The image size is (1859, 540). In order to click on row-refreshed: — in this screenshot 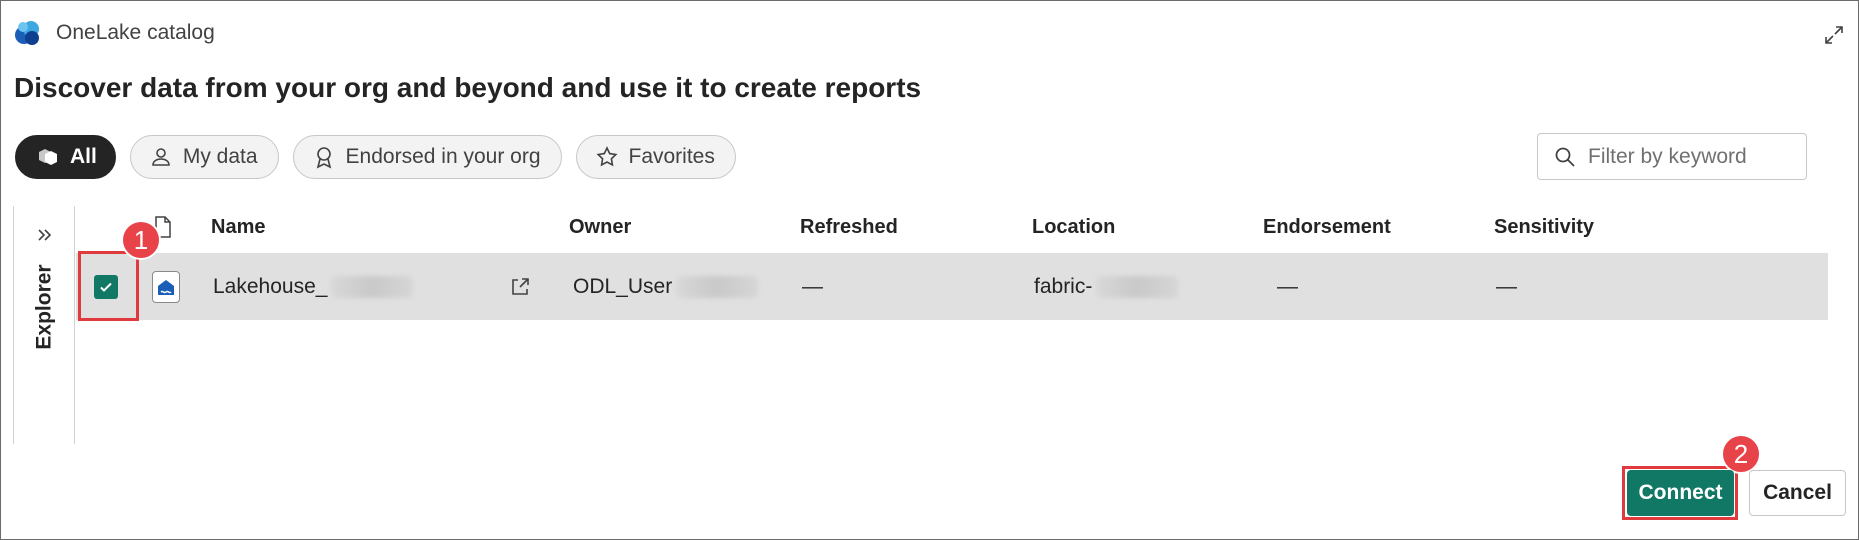, I will do `click(812, 286)`.